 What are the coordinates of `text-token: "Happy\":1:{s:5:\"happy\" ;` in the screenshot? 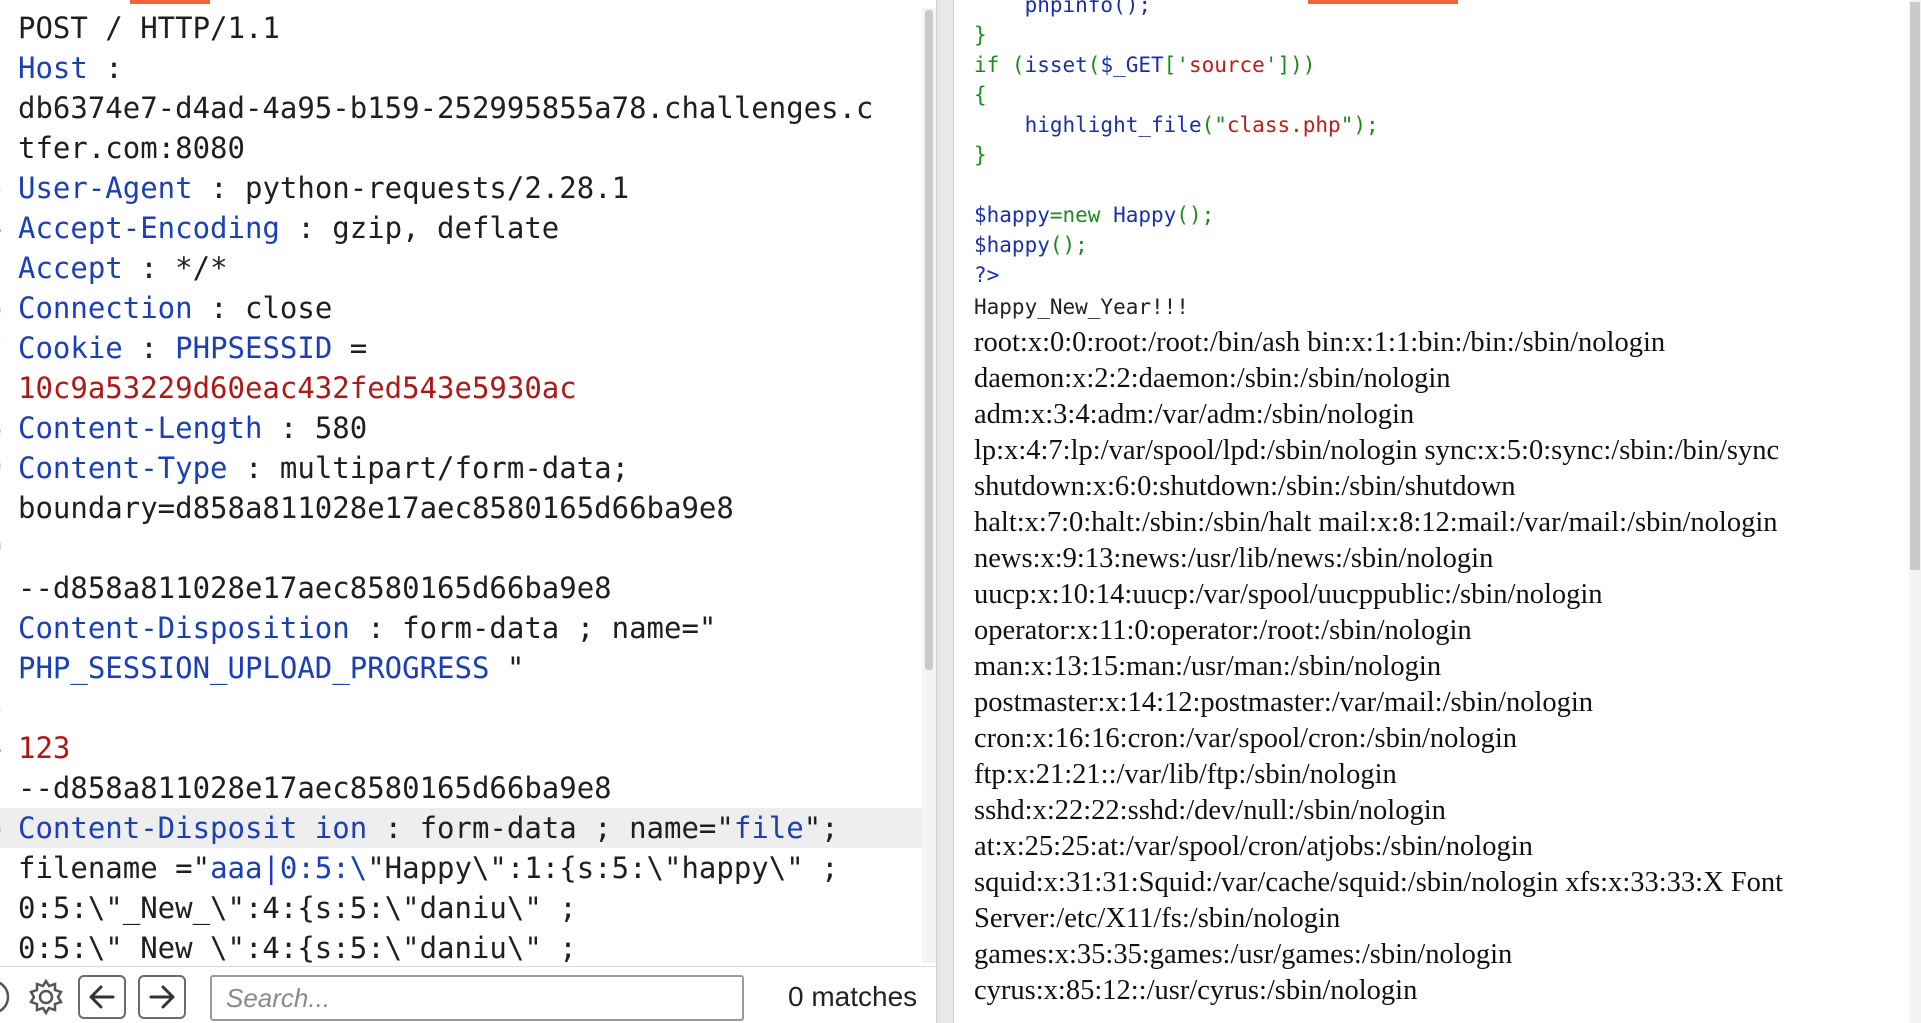 It's located at (603, 868).